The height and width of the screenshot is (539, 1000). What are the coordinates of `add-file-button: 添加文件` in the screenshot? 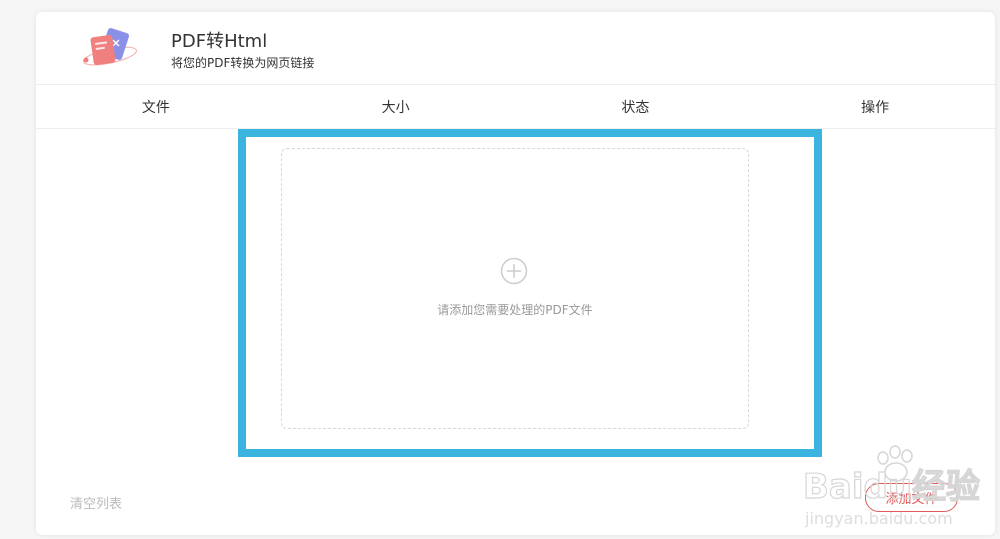 It's located at (911, 497).